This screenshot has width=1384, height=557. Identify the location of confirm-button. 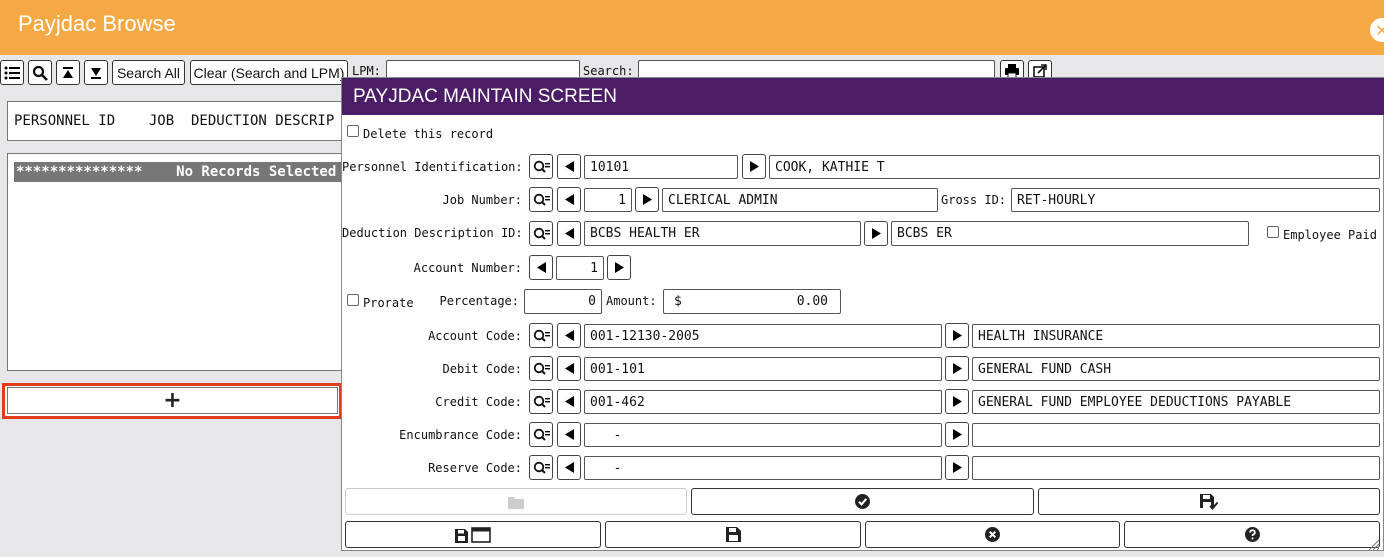
(862, 501).